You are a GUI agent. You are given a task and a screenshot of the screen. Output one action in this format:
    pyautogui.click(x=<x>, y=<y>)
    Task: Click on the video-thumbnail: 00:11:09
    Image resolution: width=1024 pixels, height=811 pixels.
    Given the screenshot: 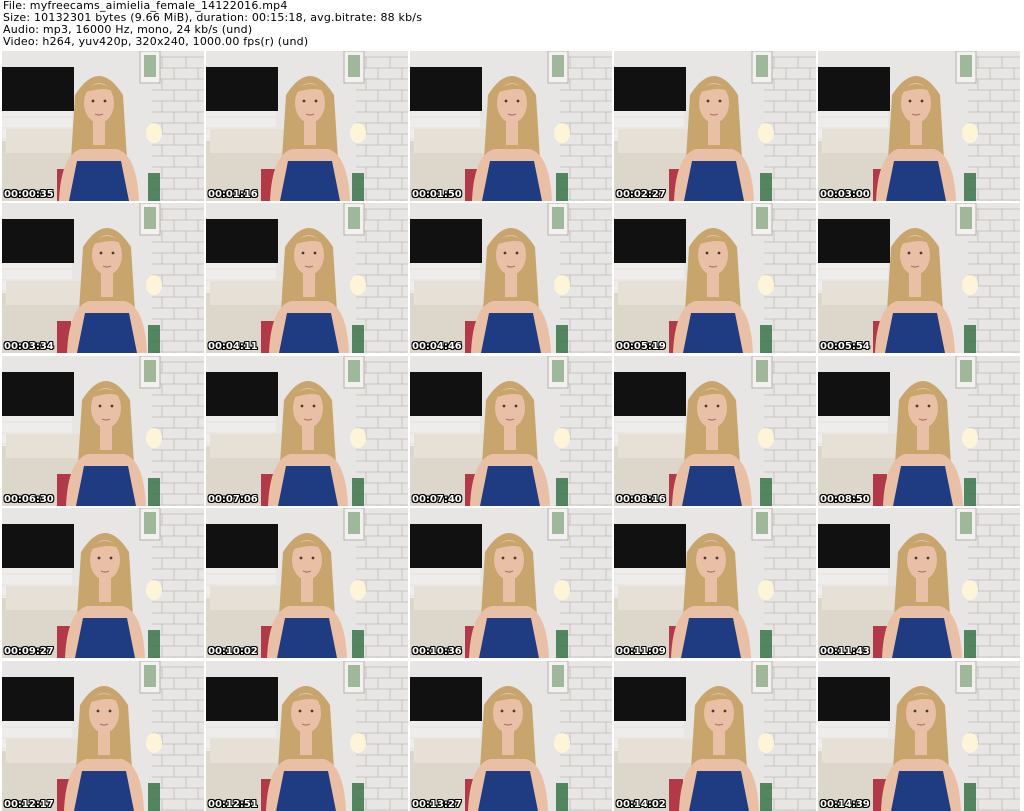 What is the action you would take?
    pyautogui.click(x=715, y=583)
    